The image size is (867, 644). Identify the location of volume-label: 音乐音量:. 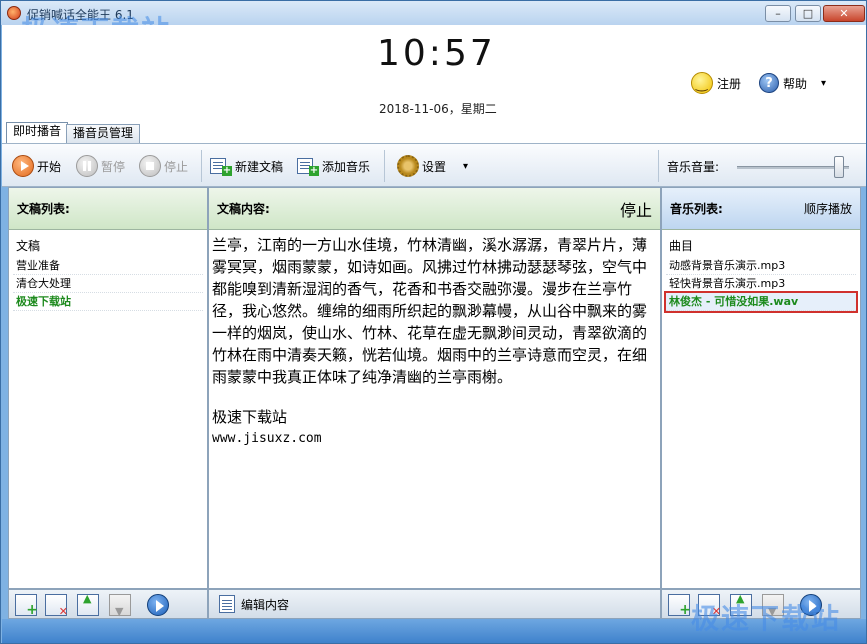
(693, 167).